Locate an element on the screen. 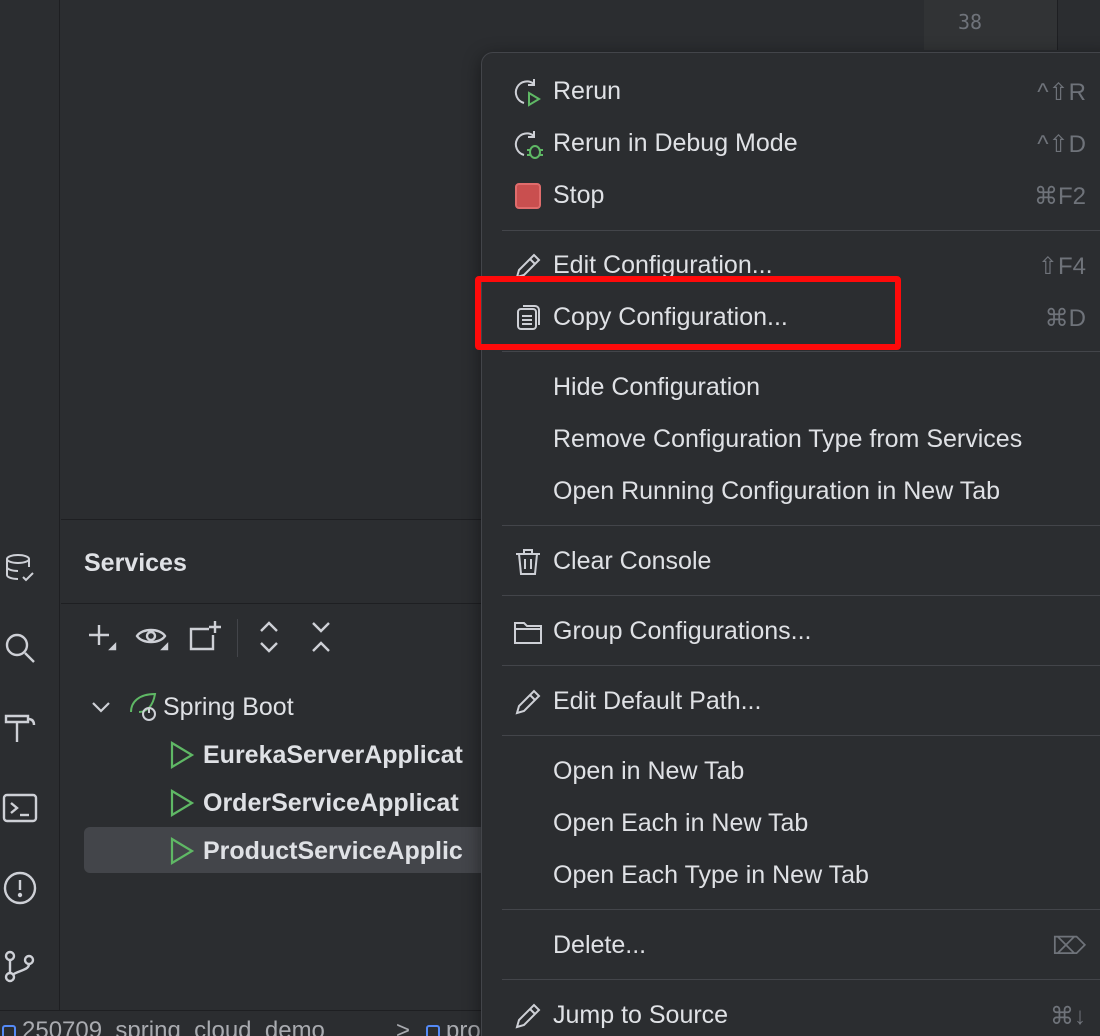 This screenshot has height=1036, width=1100. menu-item-stop: Stop ⌘F2 is located at coordinates (801, 196).